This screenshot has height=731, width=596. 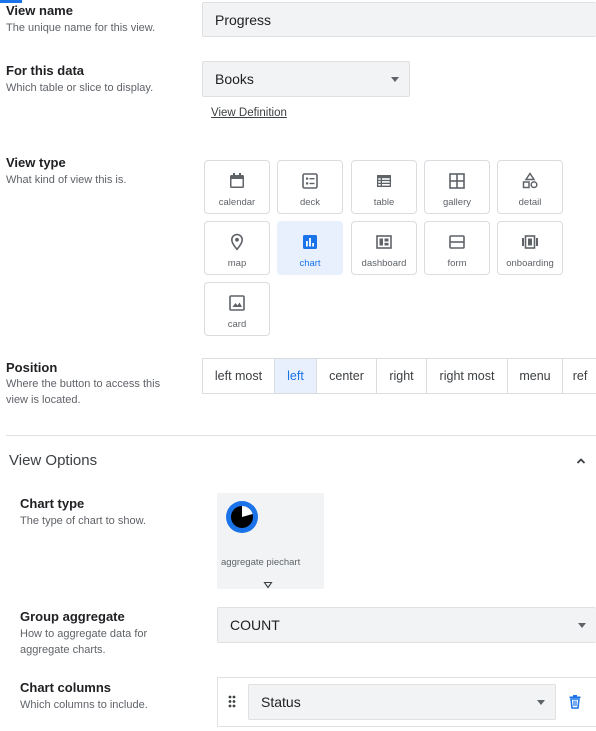 I want to click on view-type-label: deck, so click(x=310, y=202).